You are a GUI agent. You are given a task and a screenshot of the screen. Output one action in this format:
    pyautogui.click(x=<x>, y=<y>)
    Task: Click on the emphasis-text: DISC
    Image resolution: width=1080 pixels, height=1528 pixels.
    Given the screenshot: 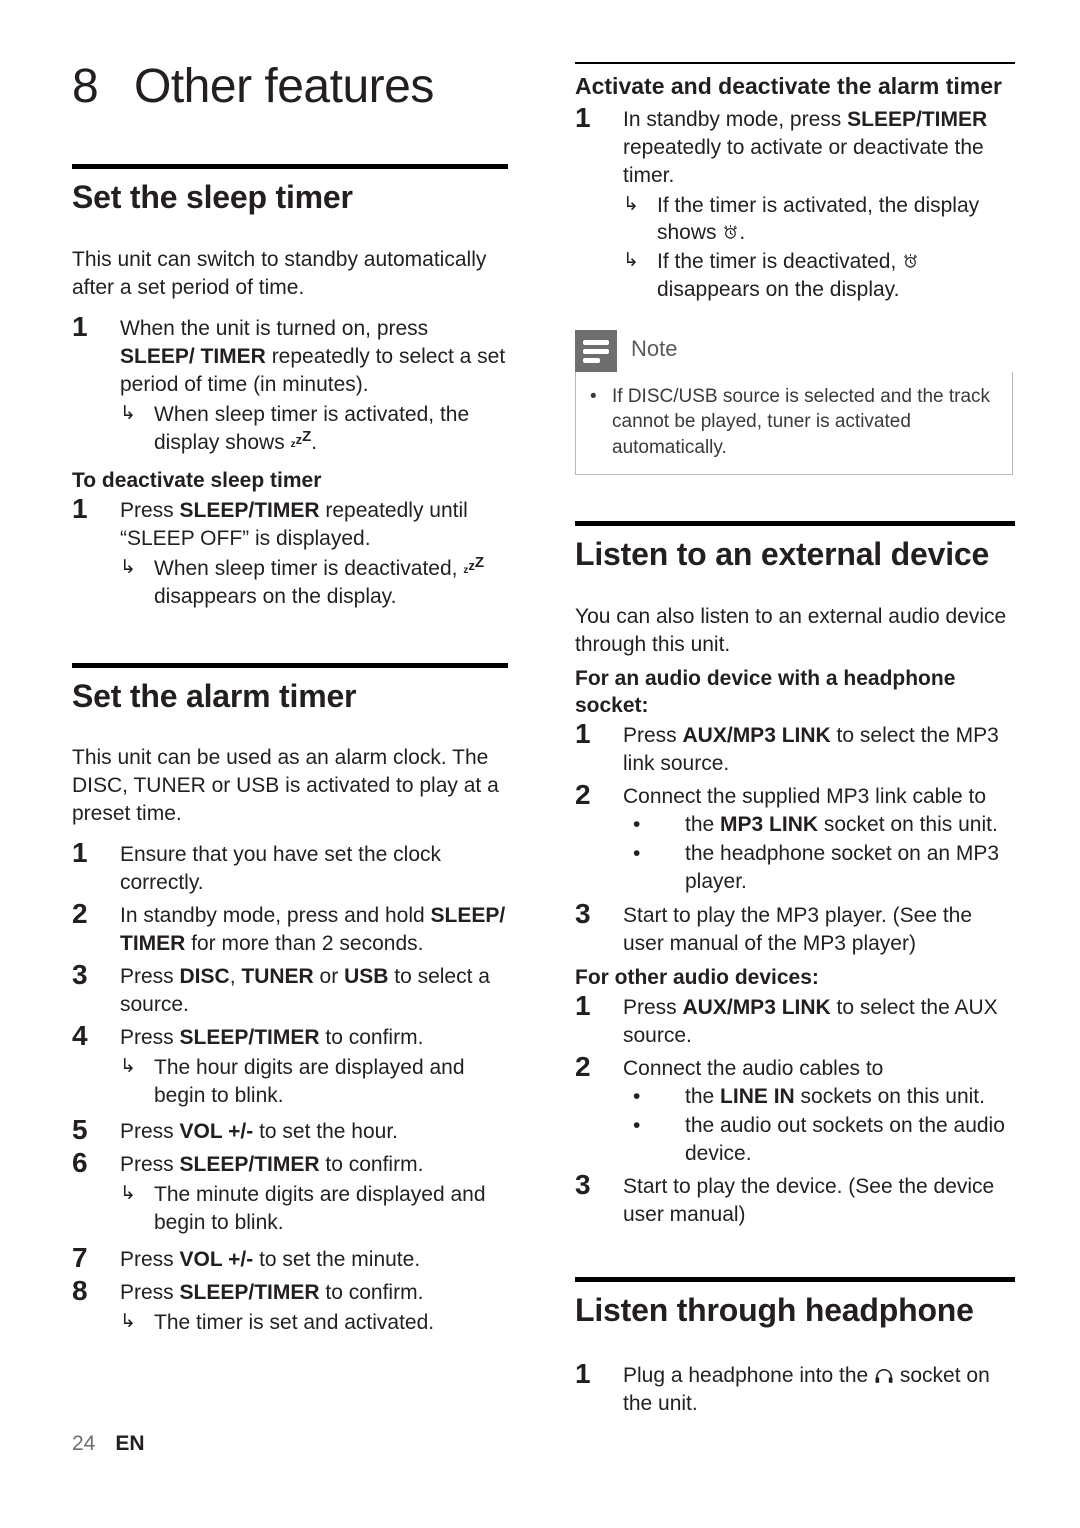 What is the action you would take?
    pyautogui.click(x=204, y=976)
    